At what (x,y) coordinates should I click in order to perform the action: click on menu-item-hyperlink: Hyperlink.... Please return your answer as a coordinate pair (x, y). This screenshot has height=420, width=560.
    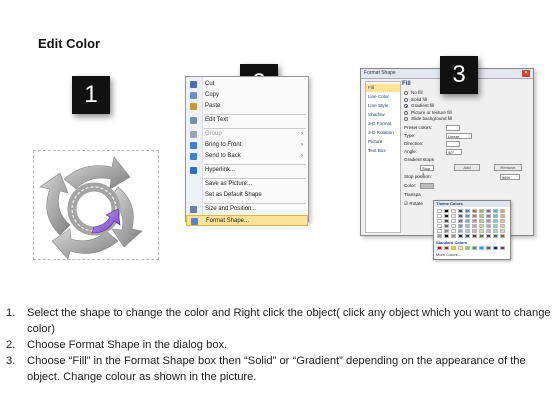
    Looking at the image, I should click on (247, 170).